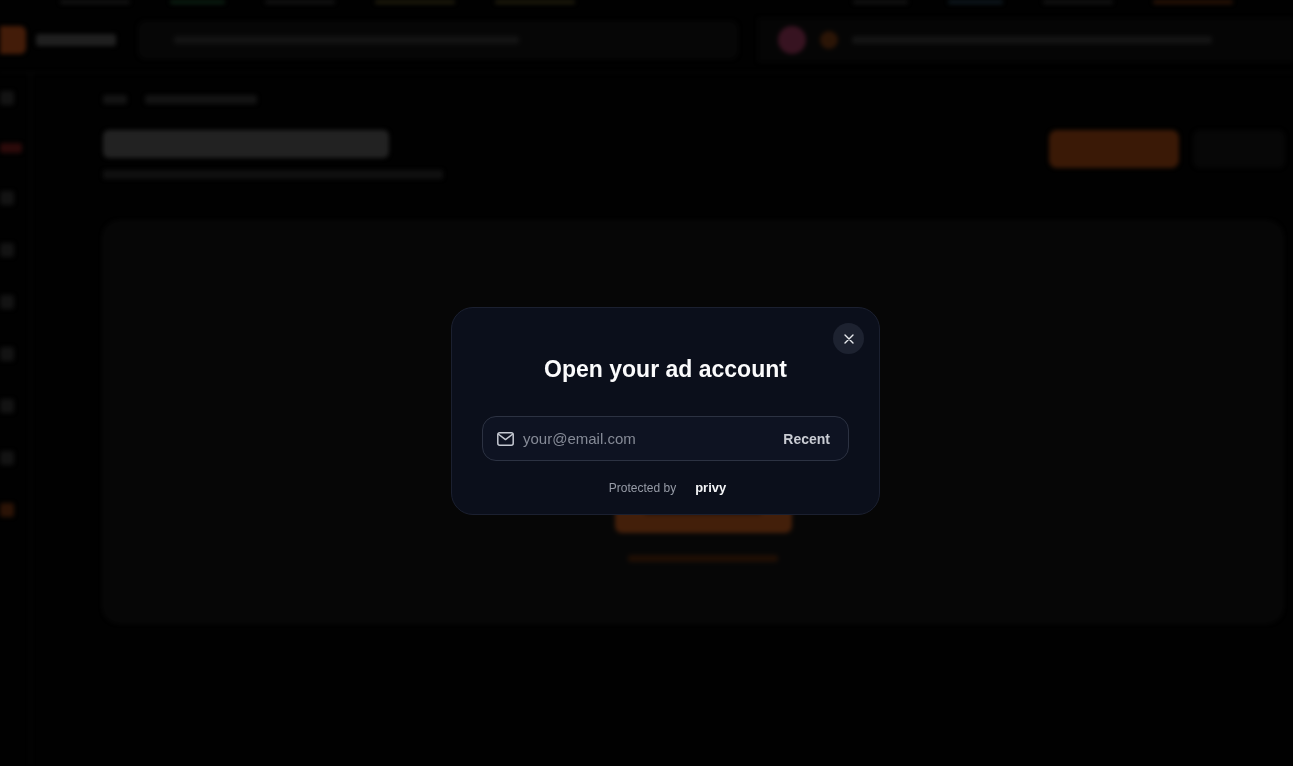 The width and height of the screenshot is (1293, 766). Describe the element at coordinates (1114, 149) in the screenshot. I see `blurred-button` at that location.